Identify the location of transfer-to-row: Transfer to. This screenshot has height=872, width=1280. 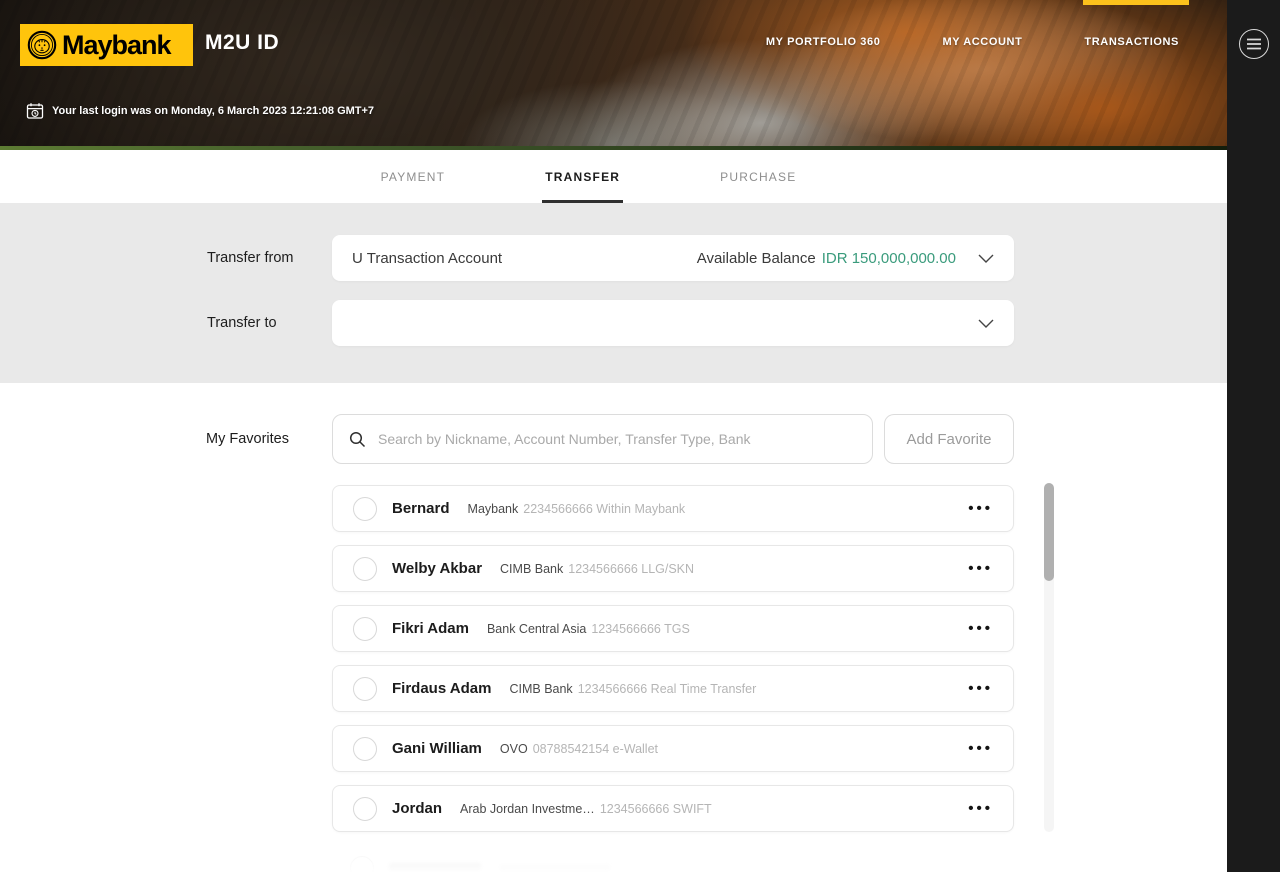
(717, 323).